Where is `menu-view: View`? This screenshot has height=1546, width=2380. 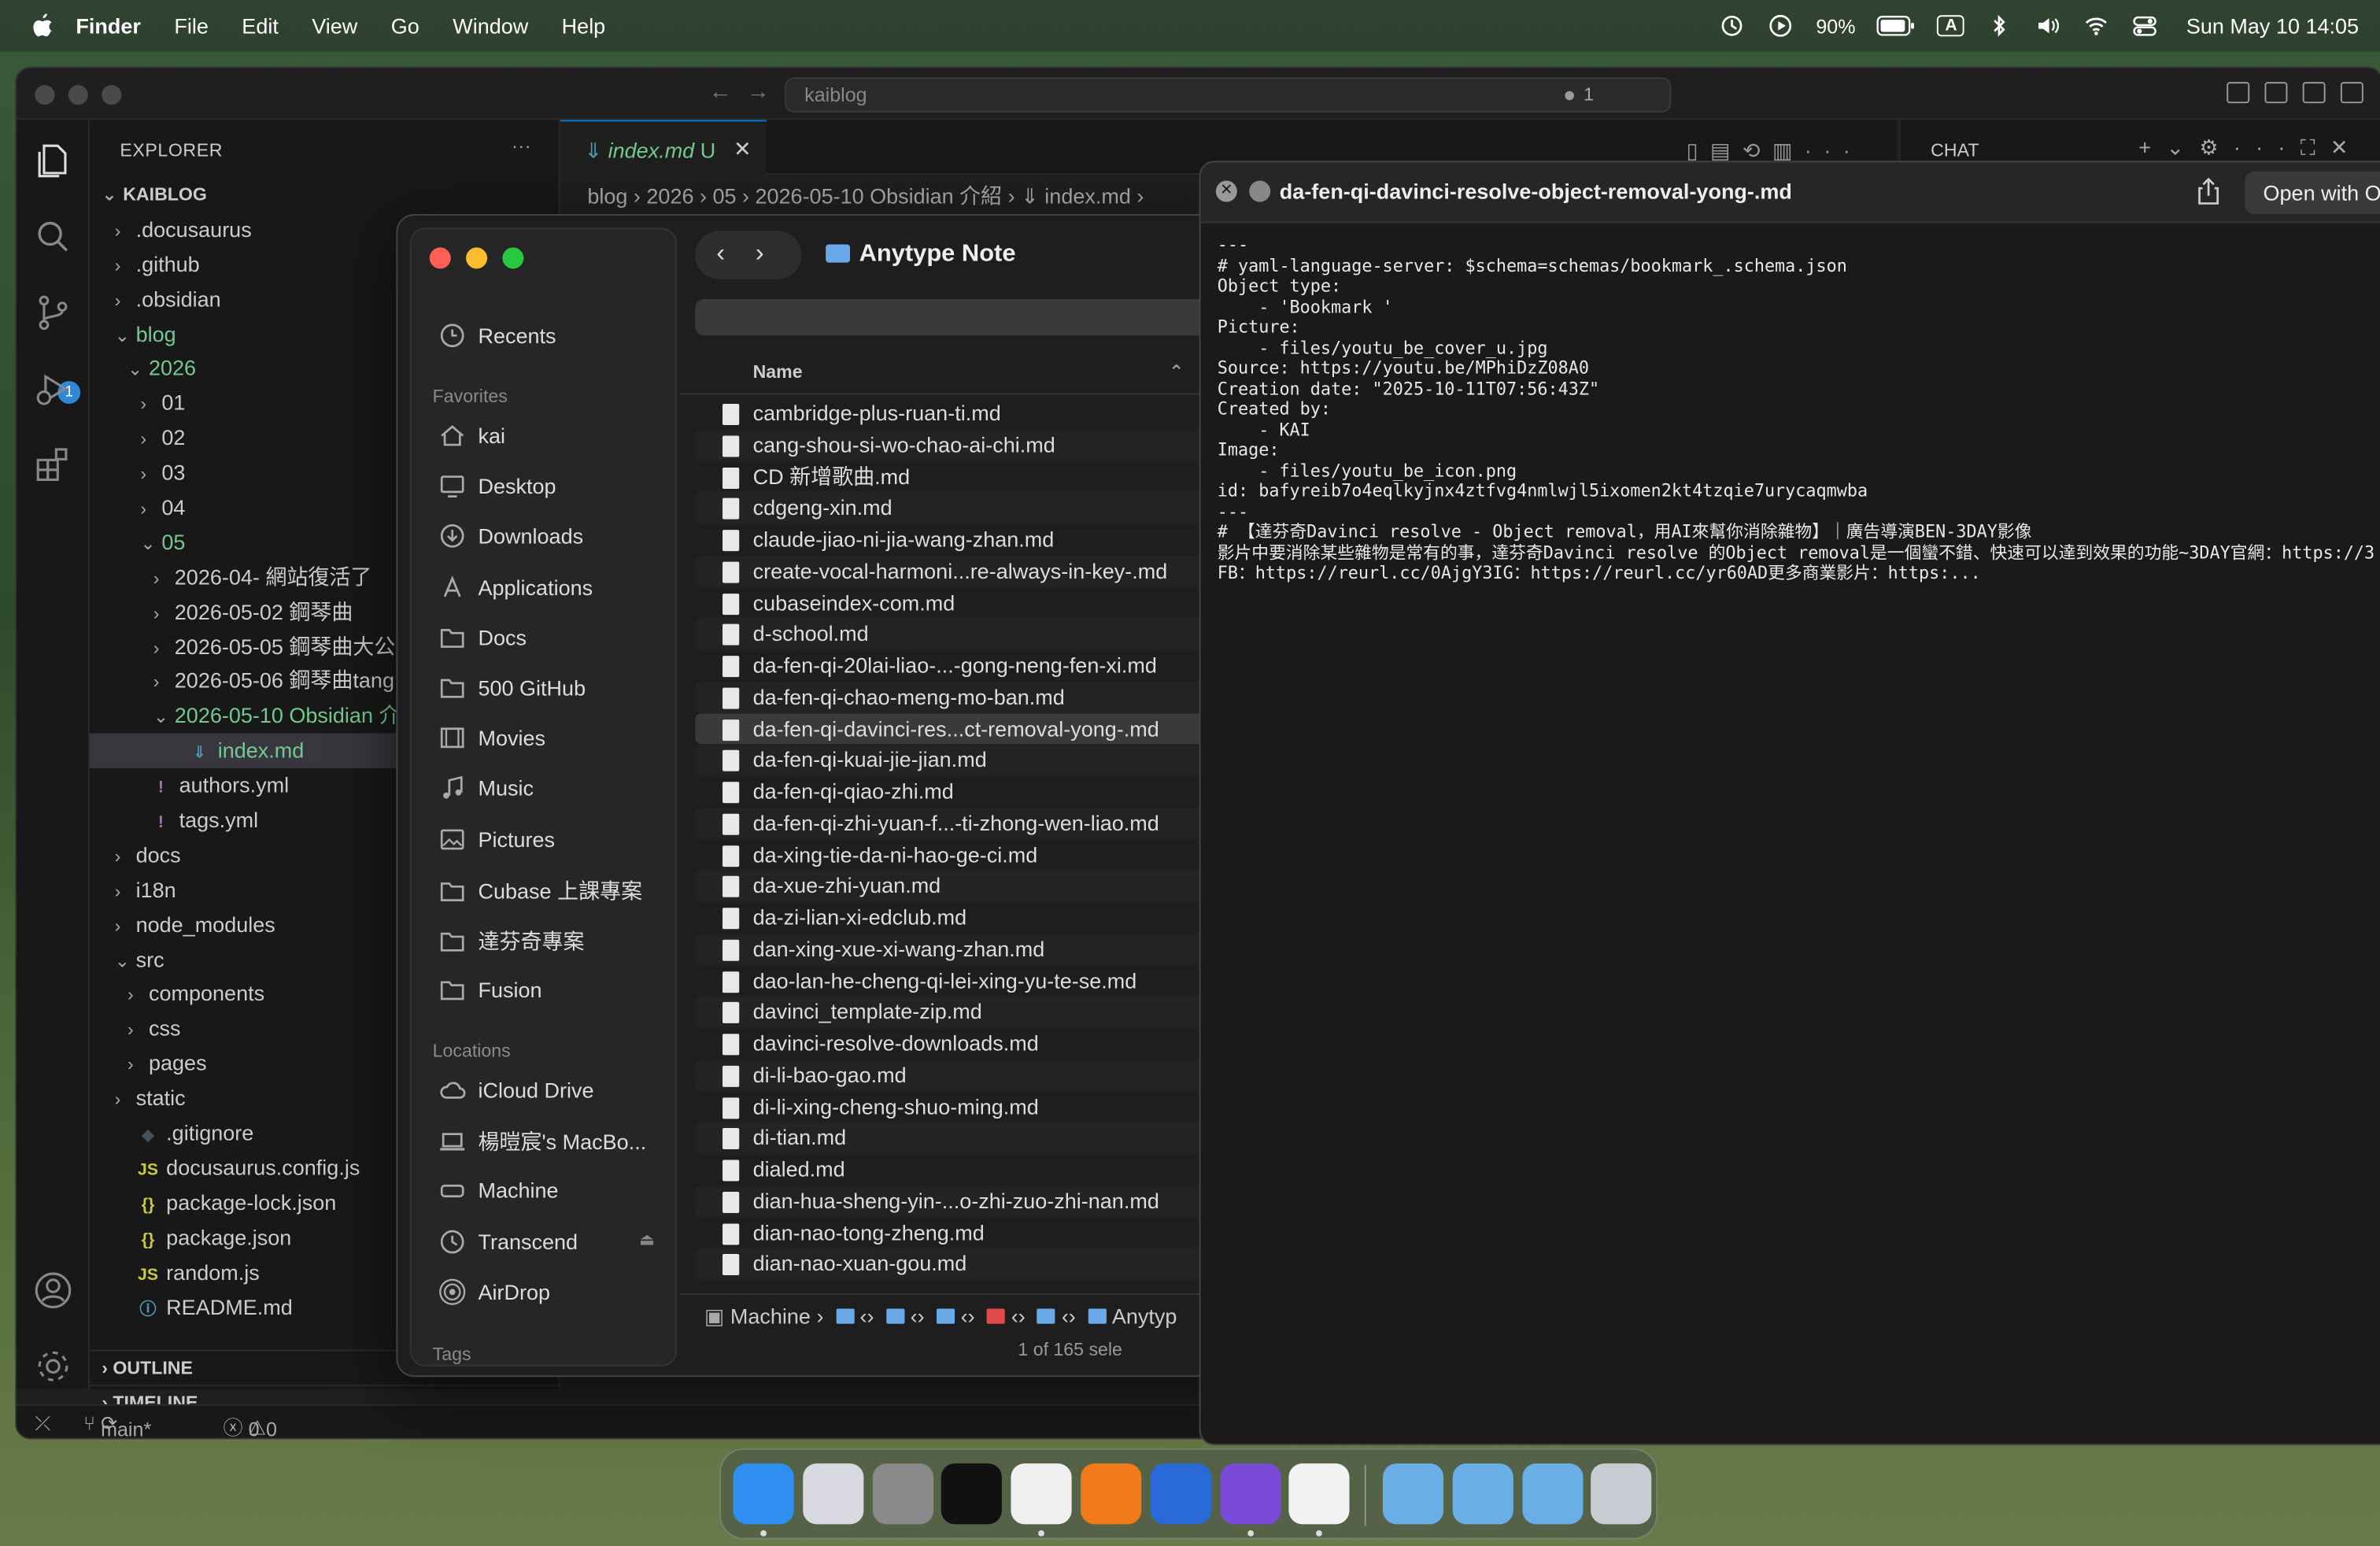 menu-view: View is located at coordinates (334, 26).